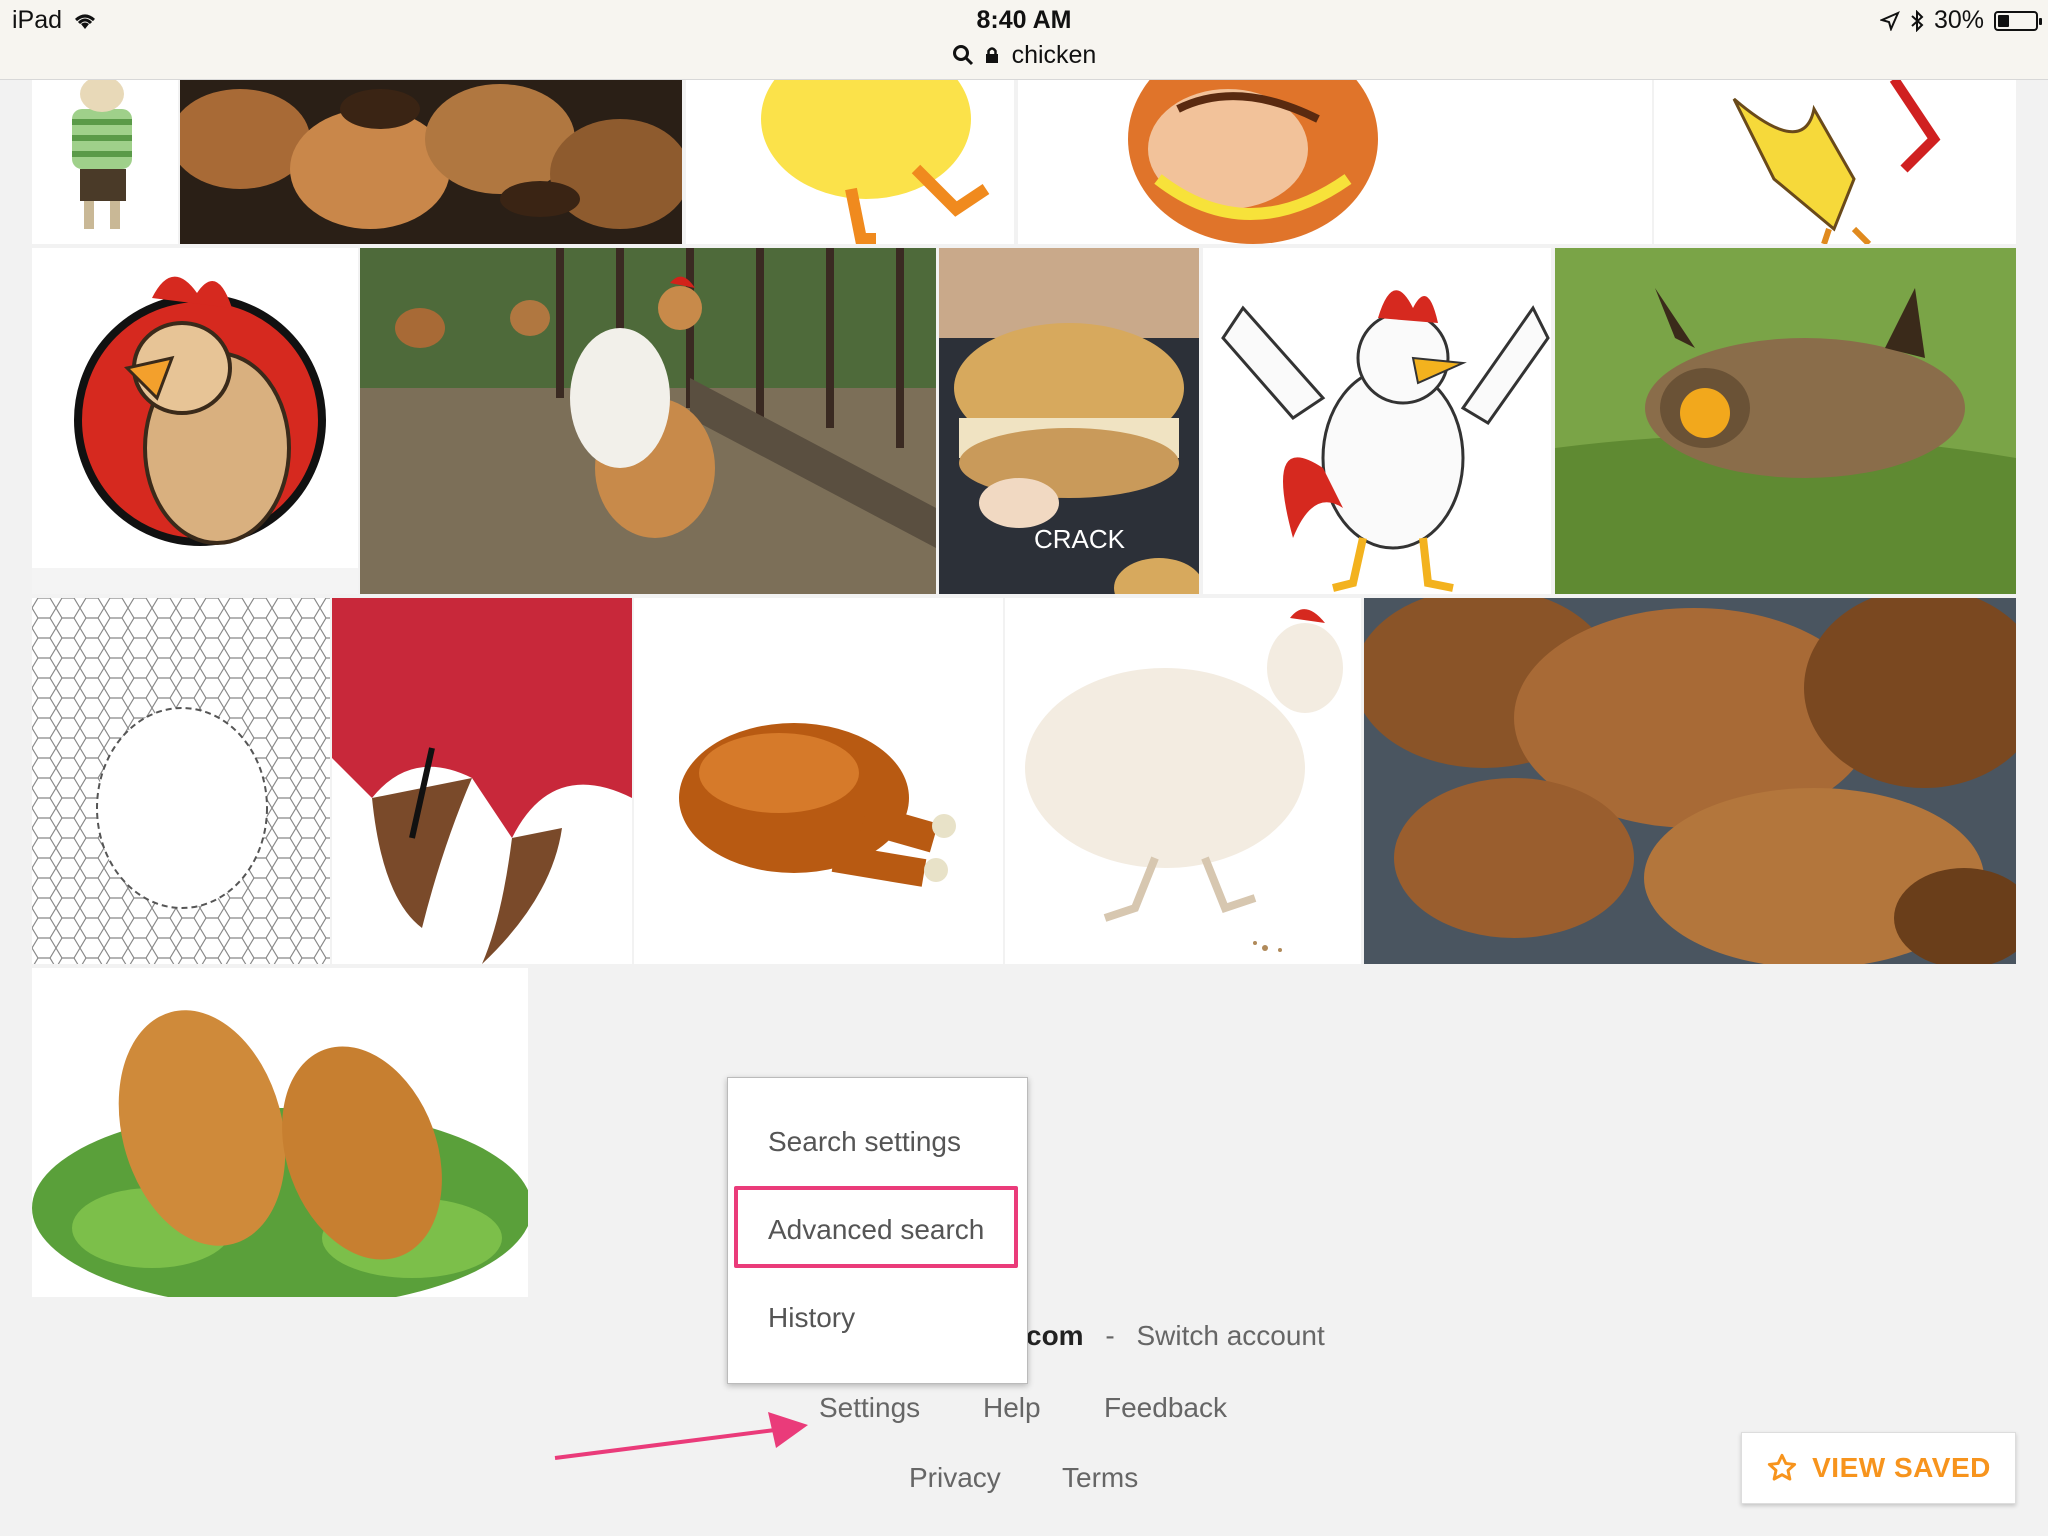 This screenshot has height=1536, width=2048. I want to click on bluetooth-icon, so click(1917, 20).